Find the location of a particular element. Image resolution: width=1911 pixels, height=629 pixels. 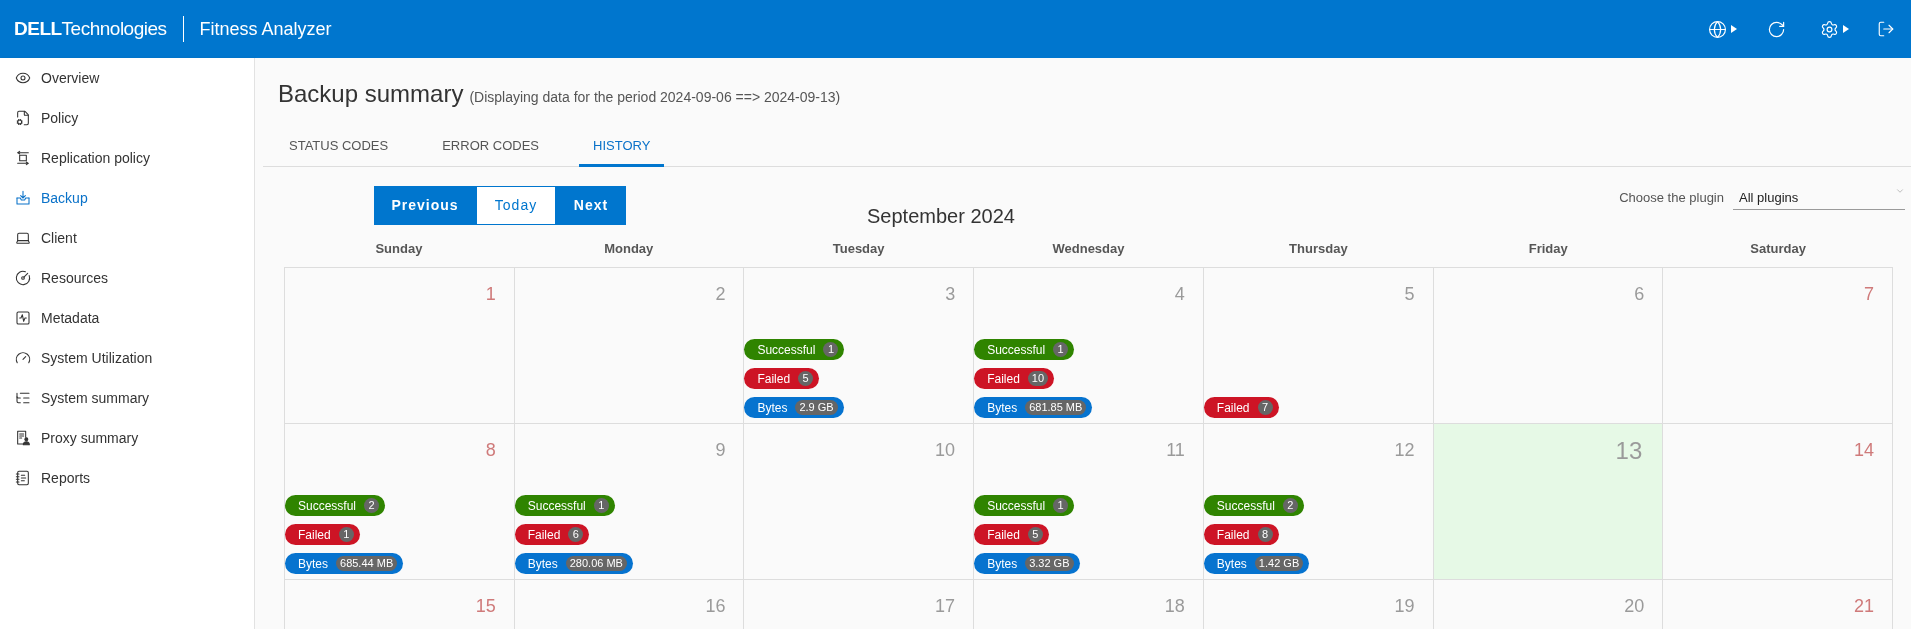

date-number: 5 is located at coordinates (1409, 294).